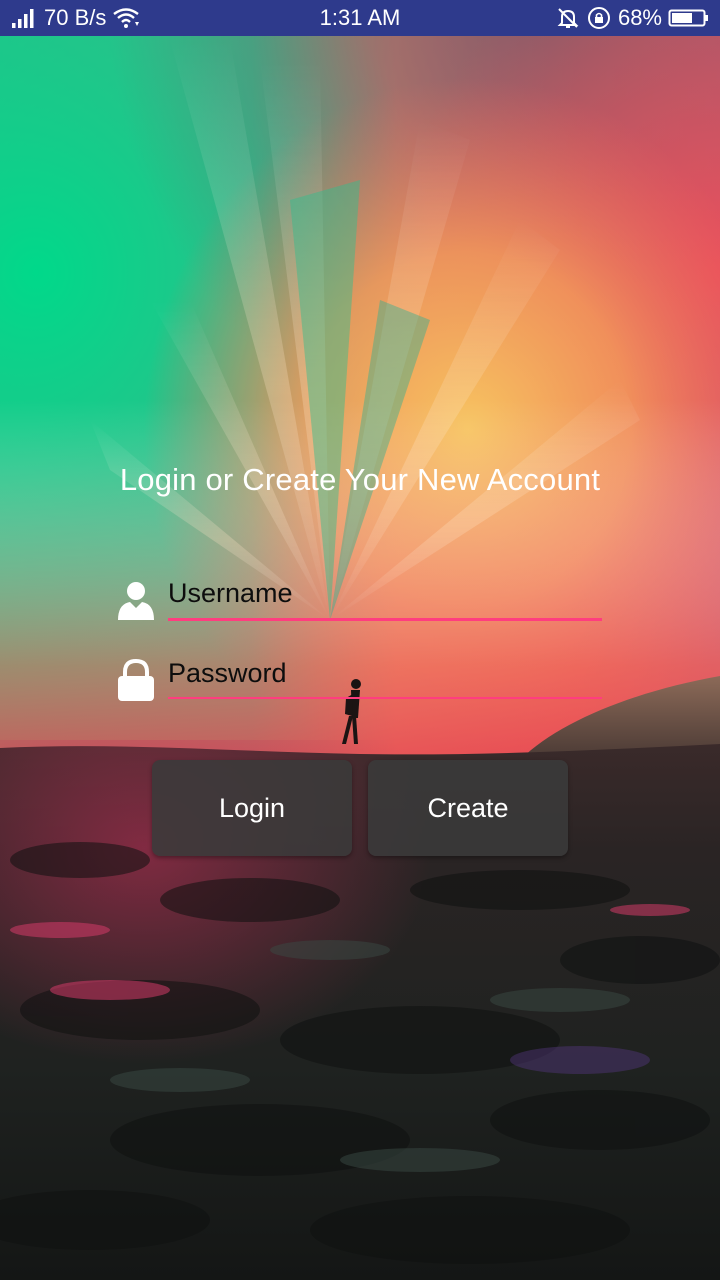 The image size is (720, 1280). I want to click on battery-percent: 68%, so click(639, 17).